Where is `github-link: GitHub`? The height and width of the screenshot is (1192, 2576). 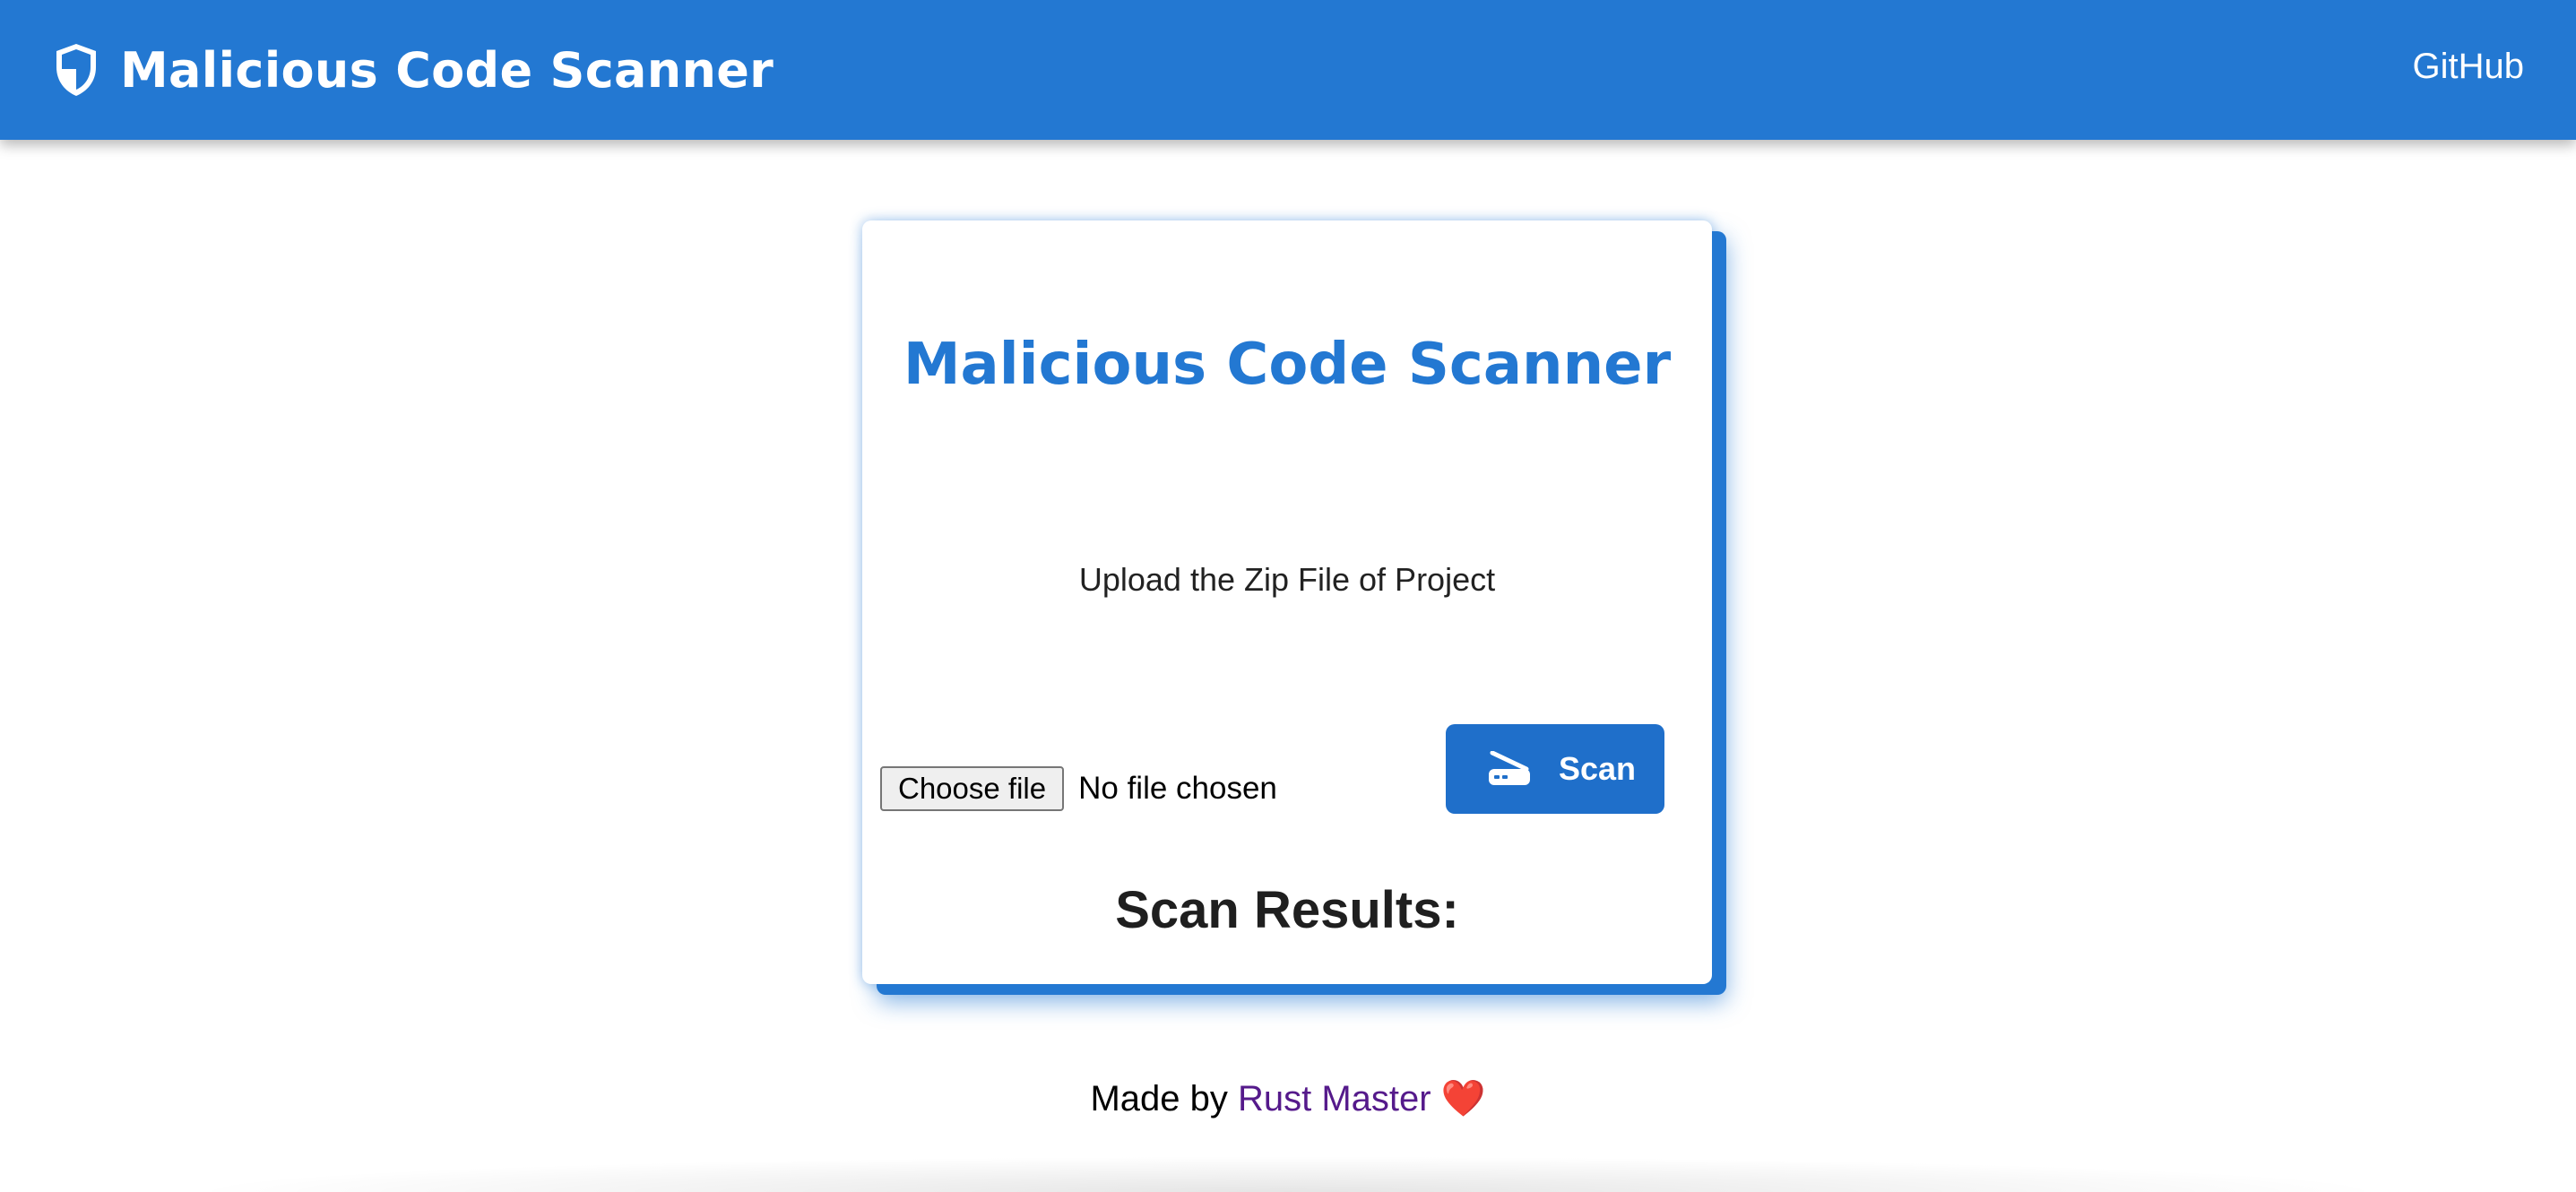
github-link: GitHub is located at coordinates (2469, 67).